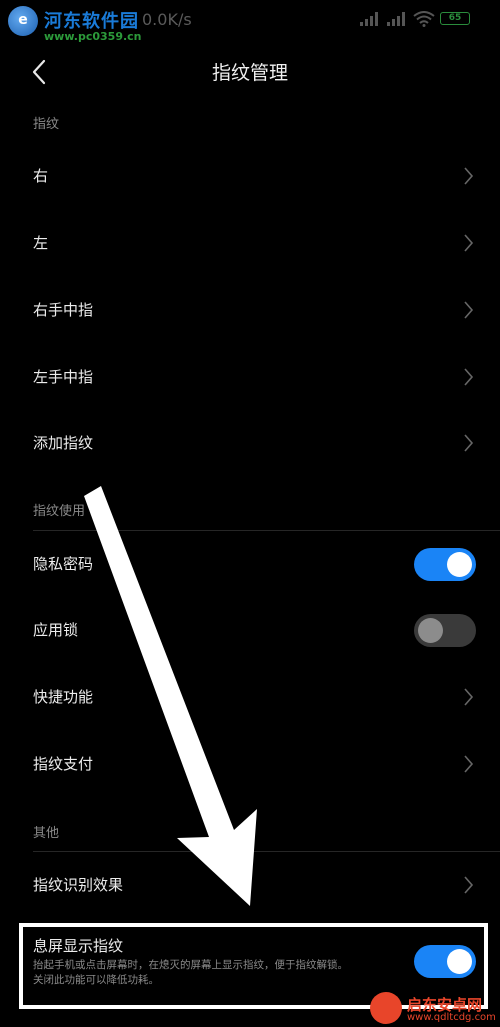 This screenshot has width=500, height=1027. What do you see at coordinates (250, 176) in the screenshot?
I see `fingerprint-item-1: 右` at bounding box center [250, 176].